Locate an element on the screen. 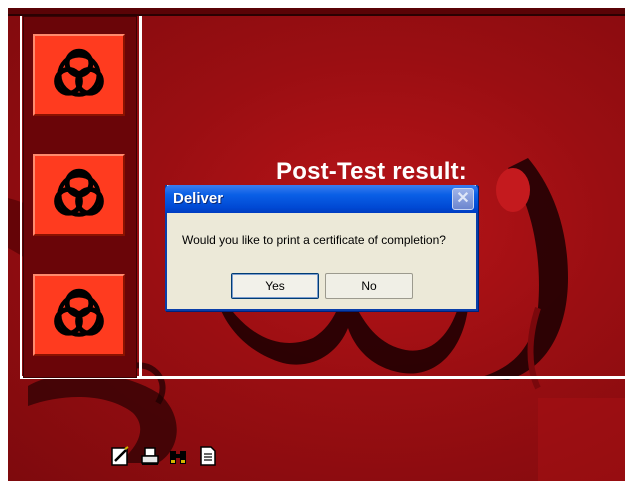  sidebar is located at coordinates (80, 197).